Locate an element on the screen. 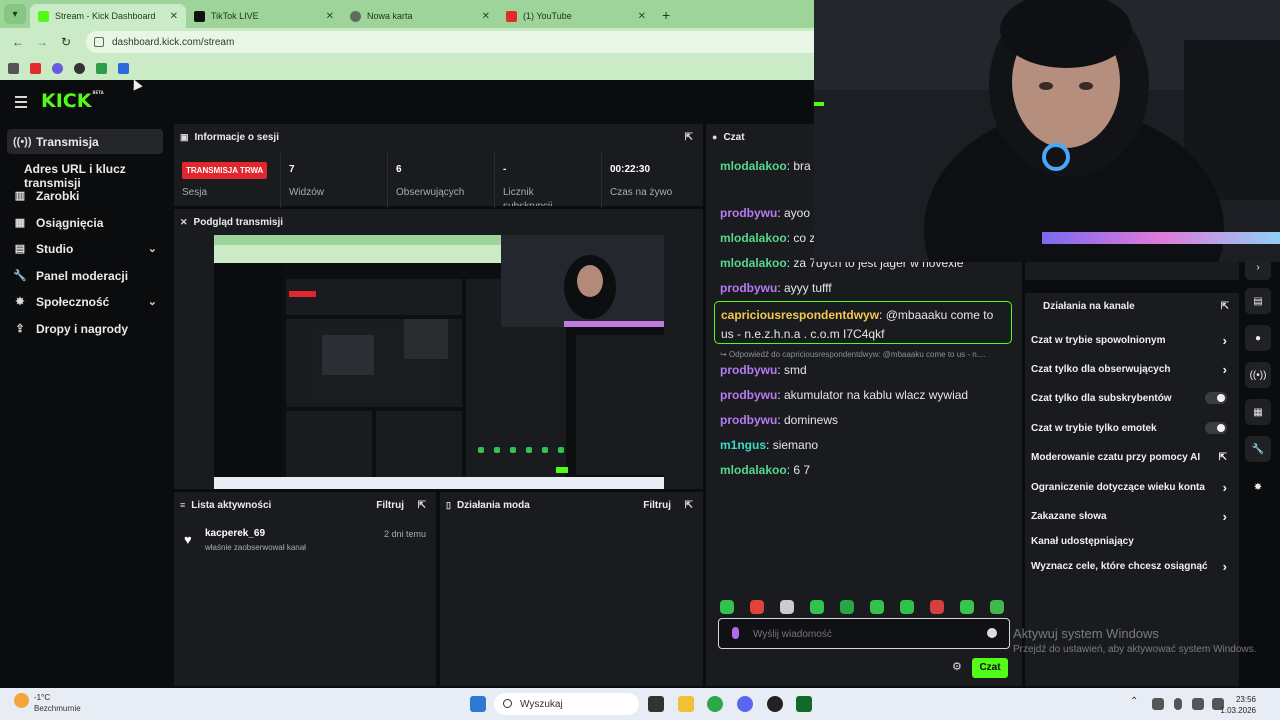  chat-username: m1ngus is located at coordinates (743, 445).